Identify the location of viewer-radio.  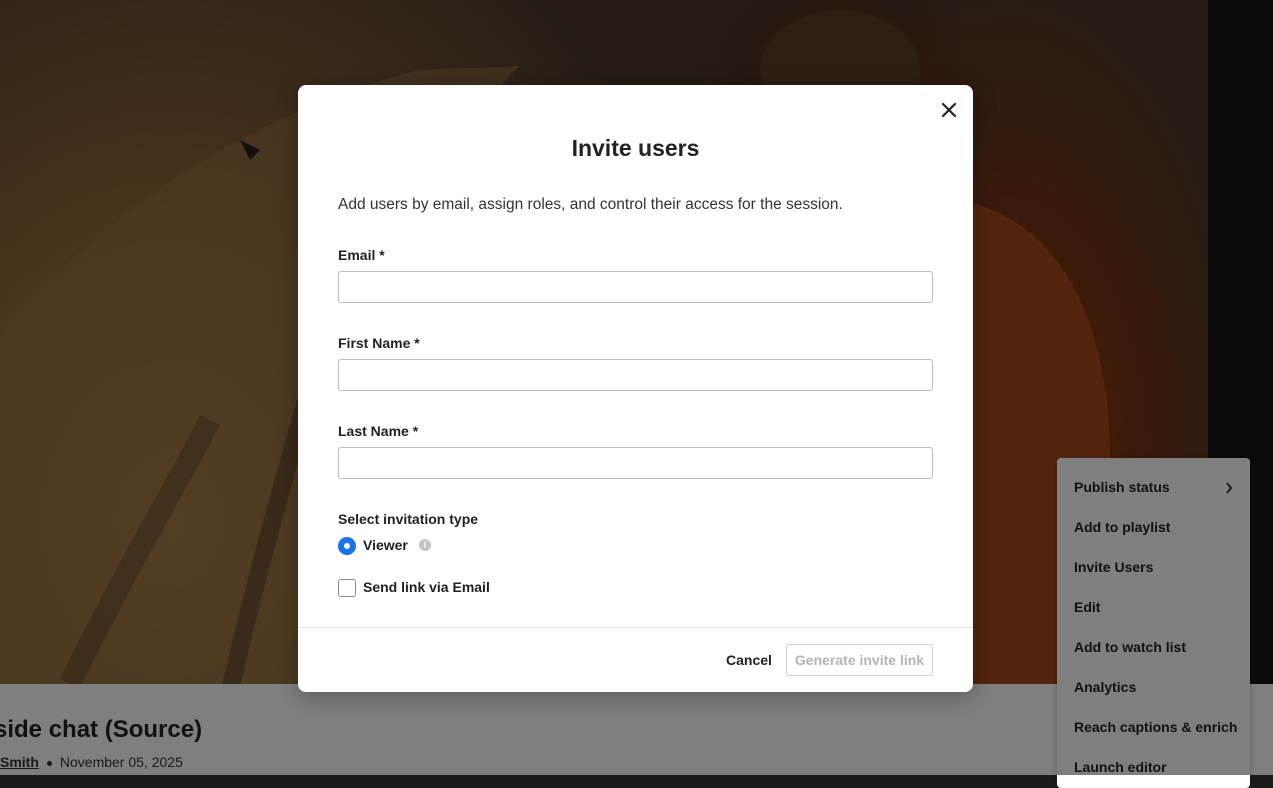
(347, 546).